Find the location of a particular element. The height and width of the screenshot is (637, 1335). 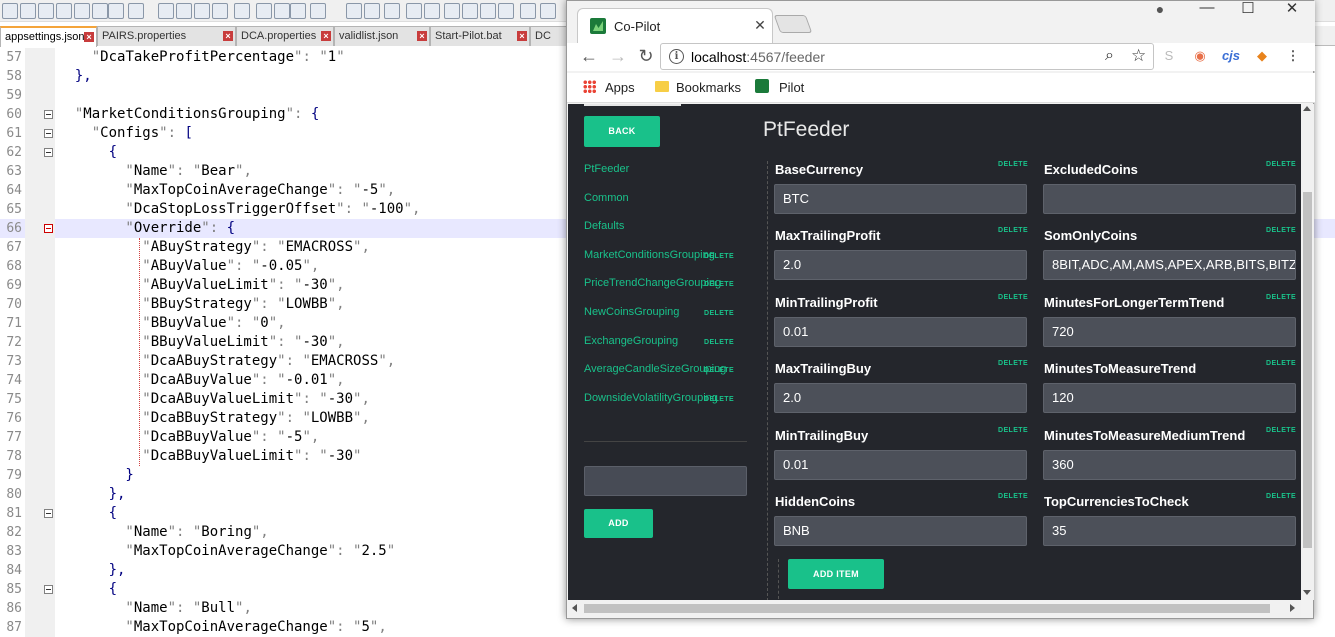

sidebar-item: DownsideVolatilityGrouping is located at coordinates (651, 398).